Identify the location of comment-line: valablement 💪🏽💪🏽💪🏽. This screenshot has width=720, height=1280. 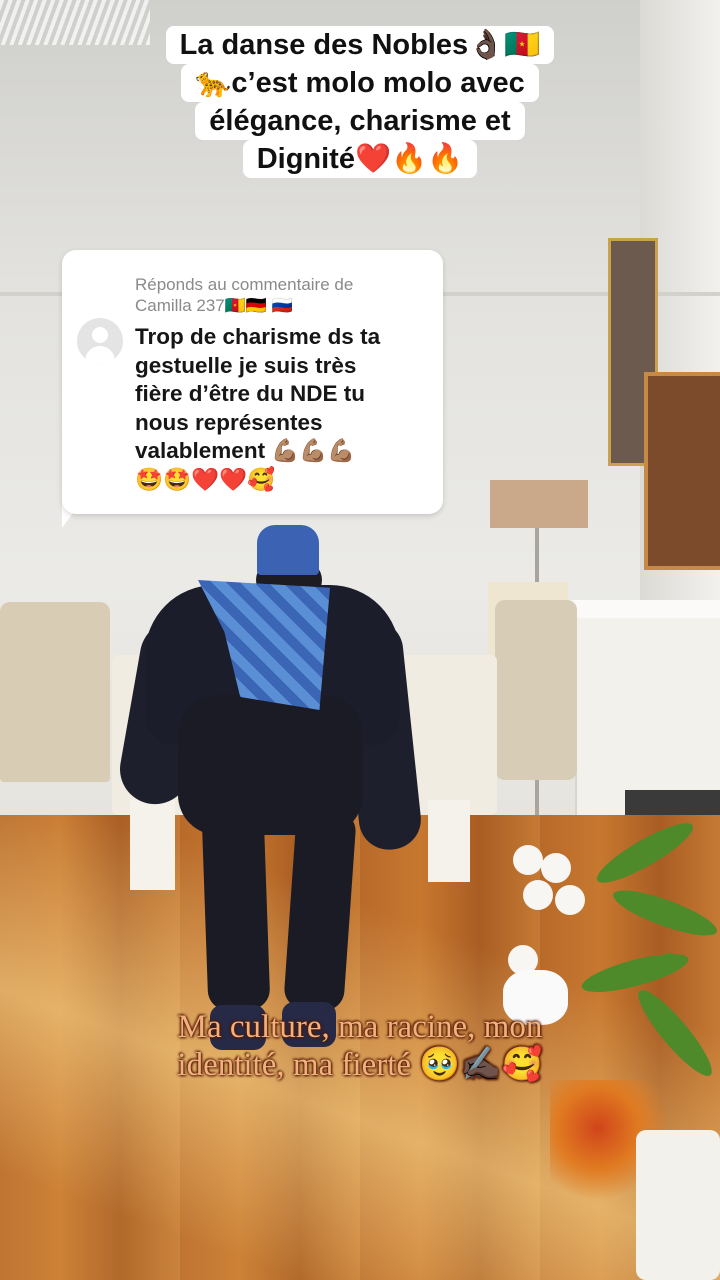
(245, 450).